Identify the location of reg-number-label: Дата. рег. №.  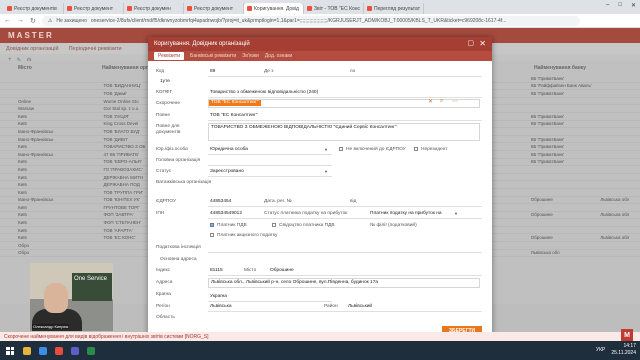
(278, 201).